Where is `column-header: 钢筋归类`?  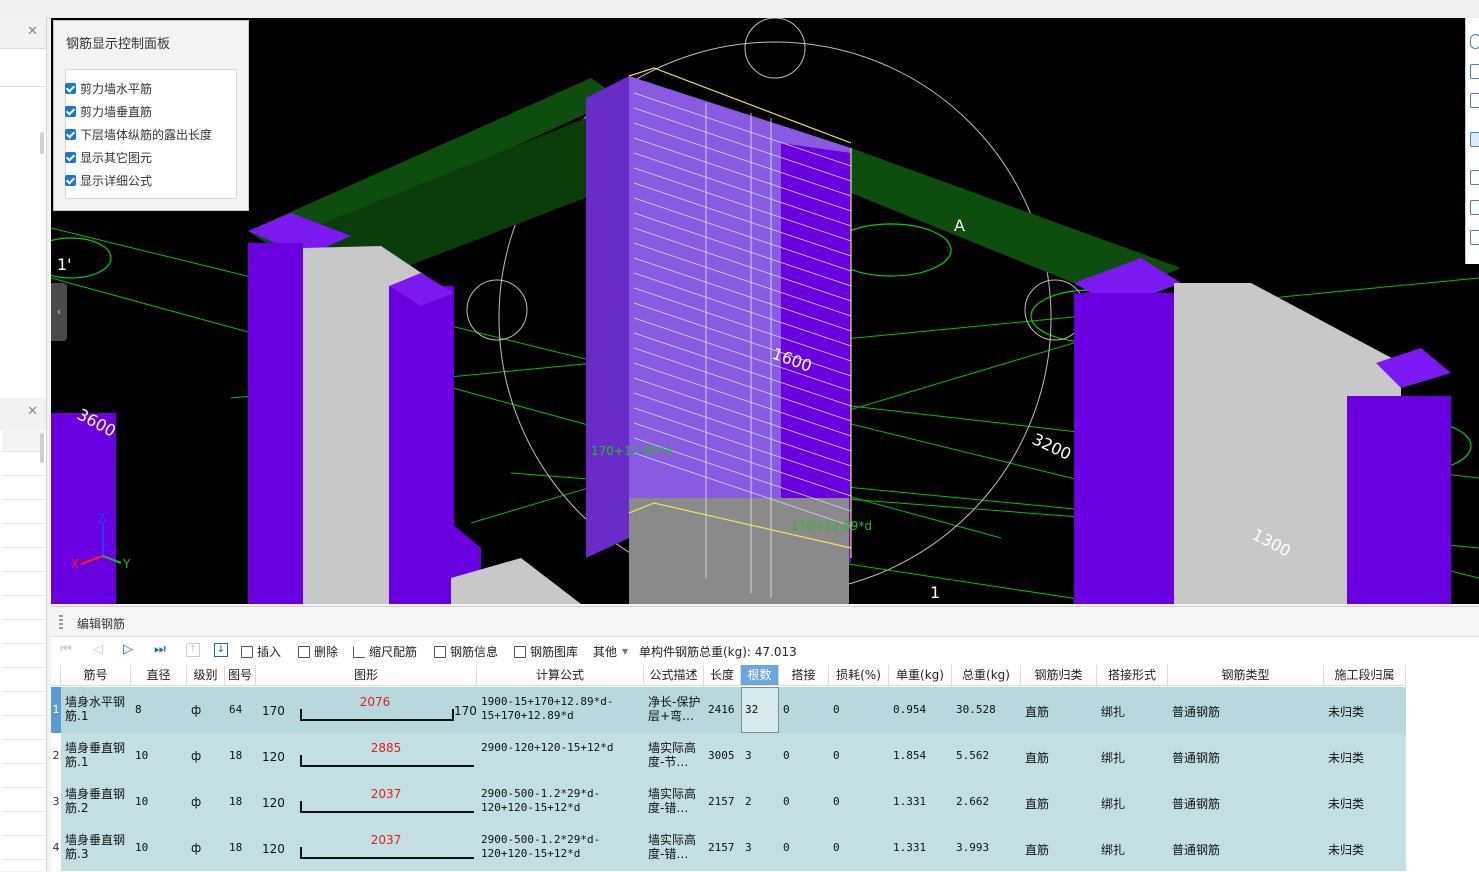
column-header: 钢筋归类 is located at coordinates (1059, 675).